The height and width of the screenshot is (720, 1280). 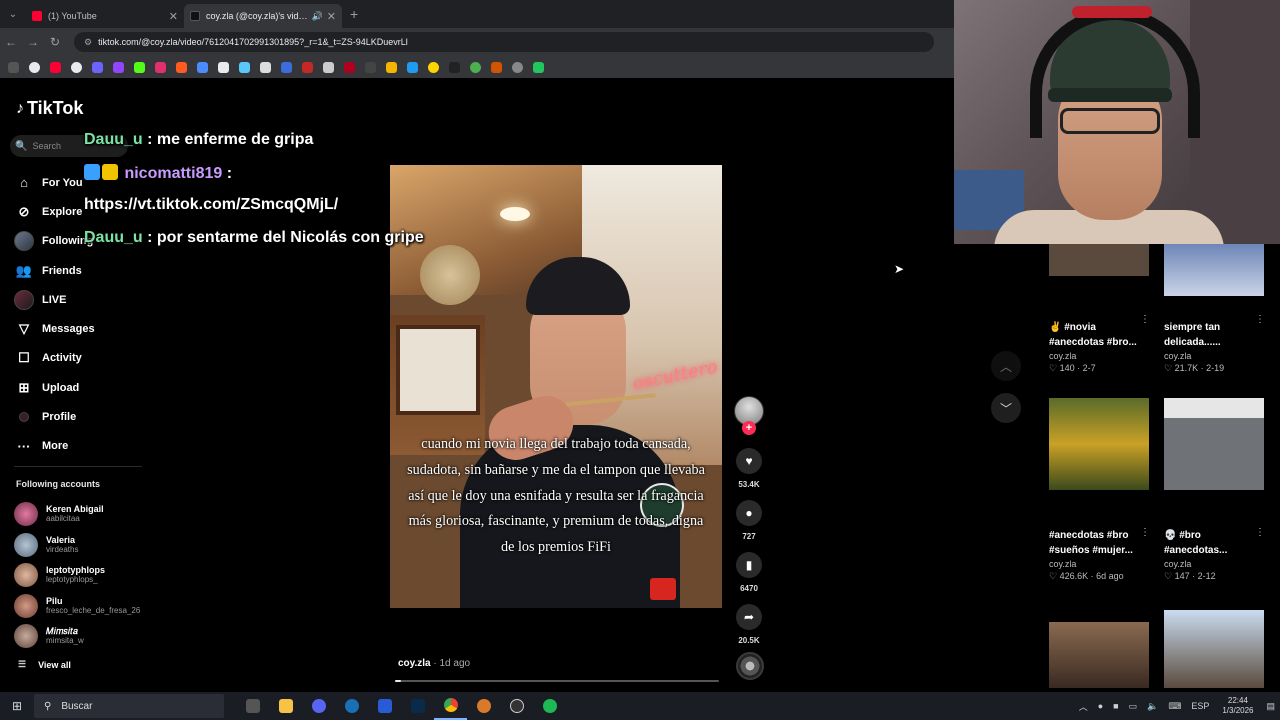 I want to click on following-account: Valeria virdeaths, so click(x=84, y=545).